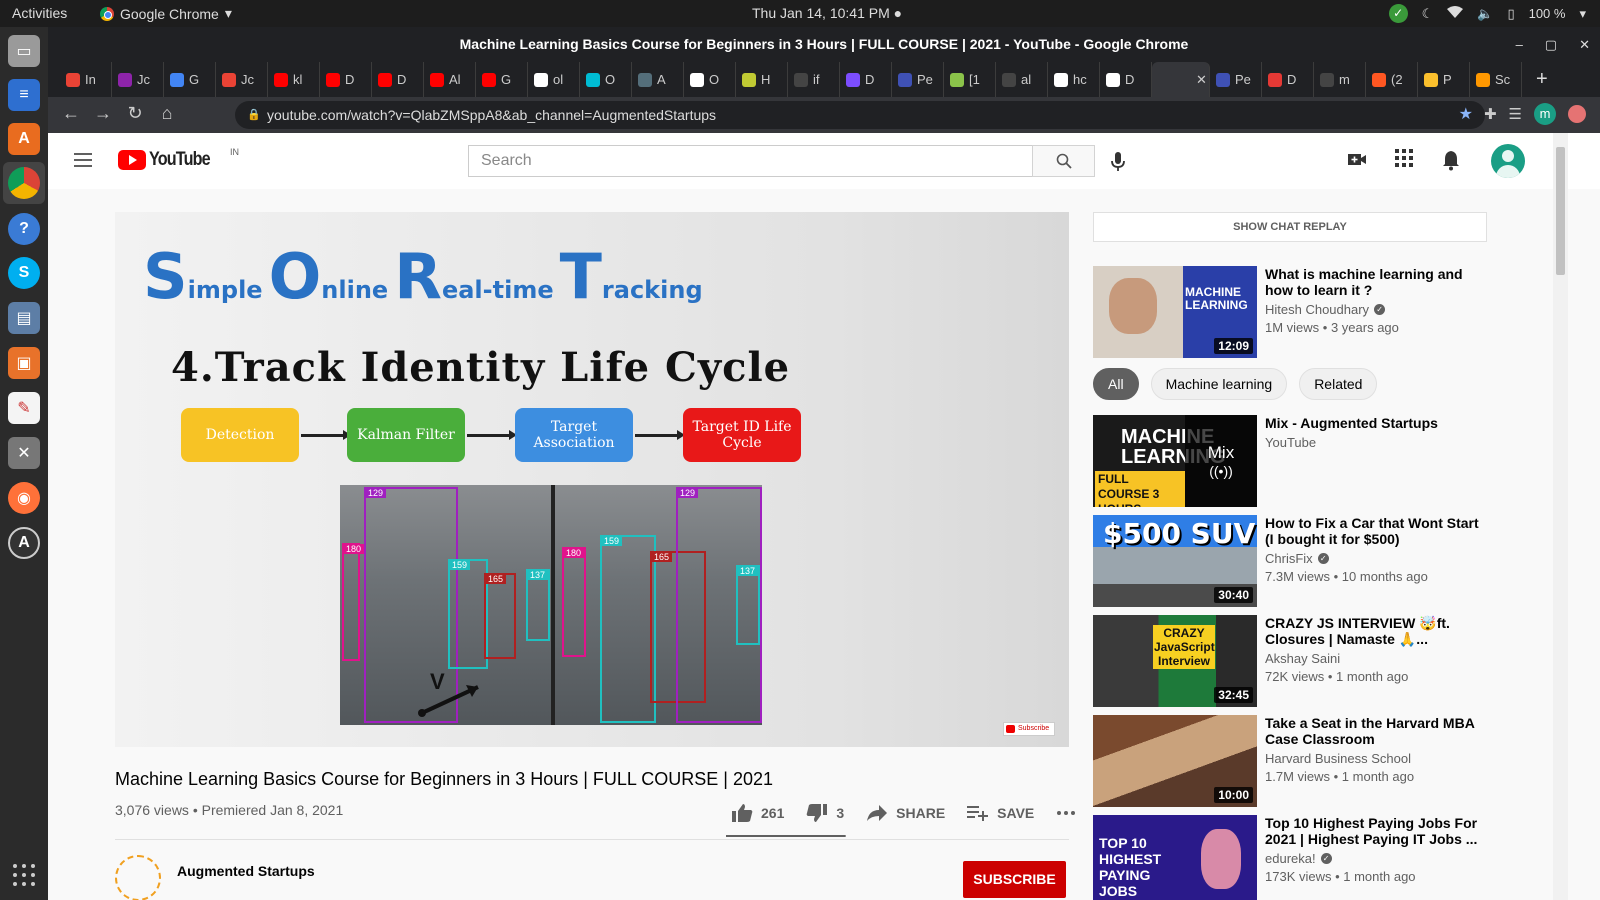  What do you see at coordinates (450, 79) in the screenshot?
I see `browser-tab: Al` at bounding box center [450, 79].